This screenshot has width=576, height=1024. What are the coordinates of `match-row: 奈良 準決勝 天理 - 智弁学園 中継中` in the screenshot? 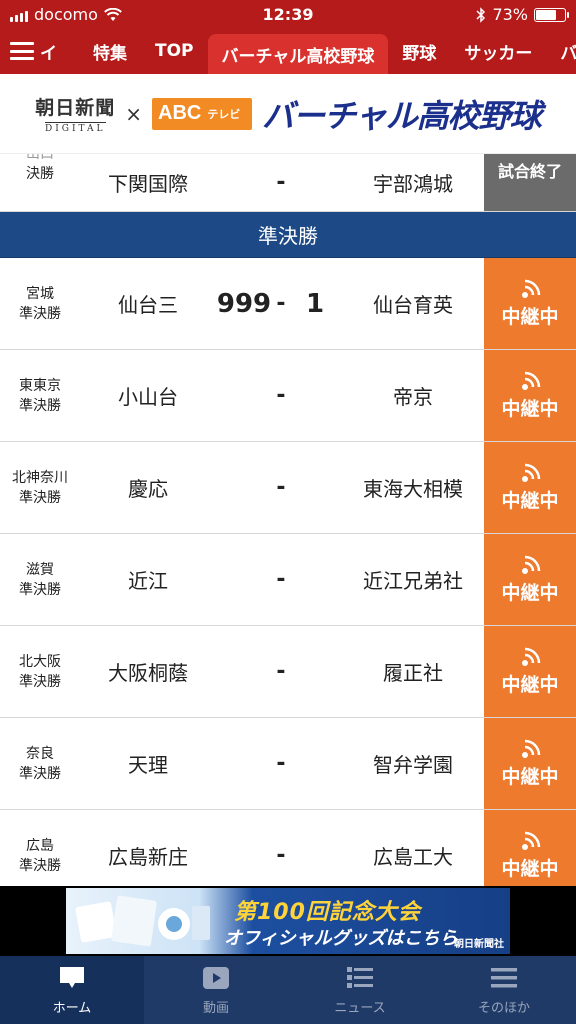 It's located at (288, 764).